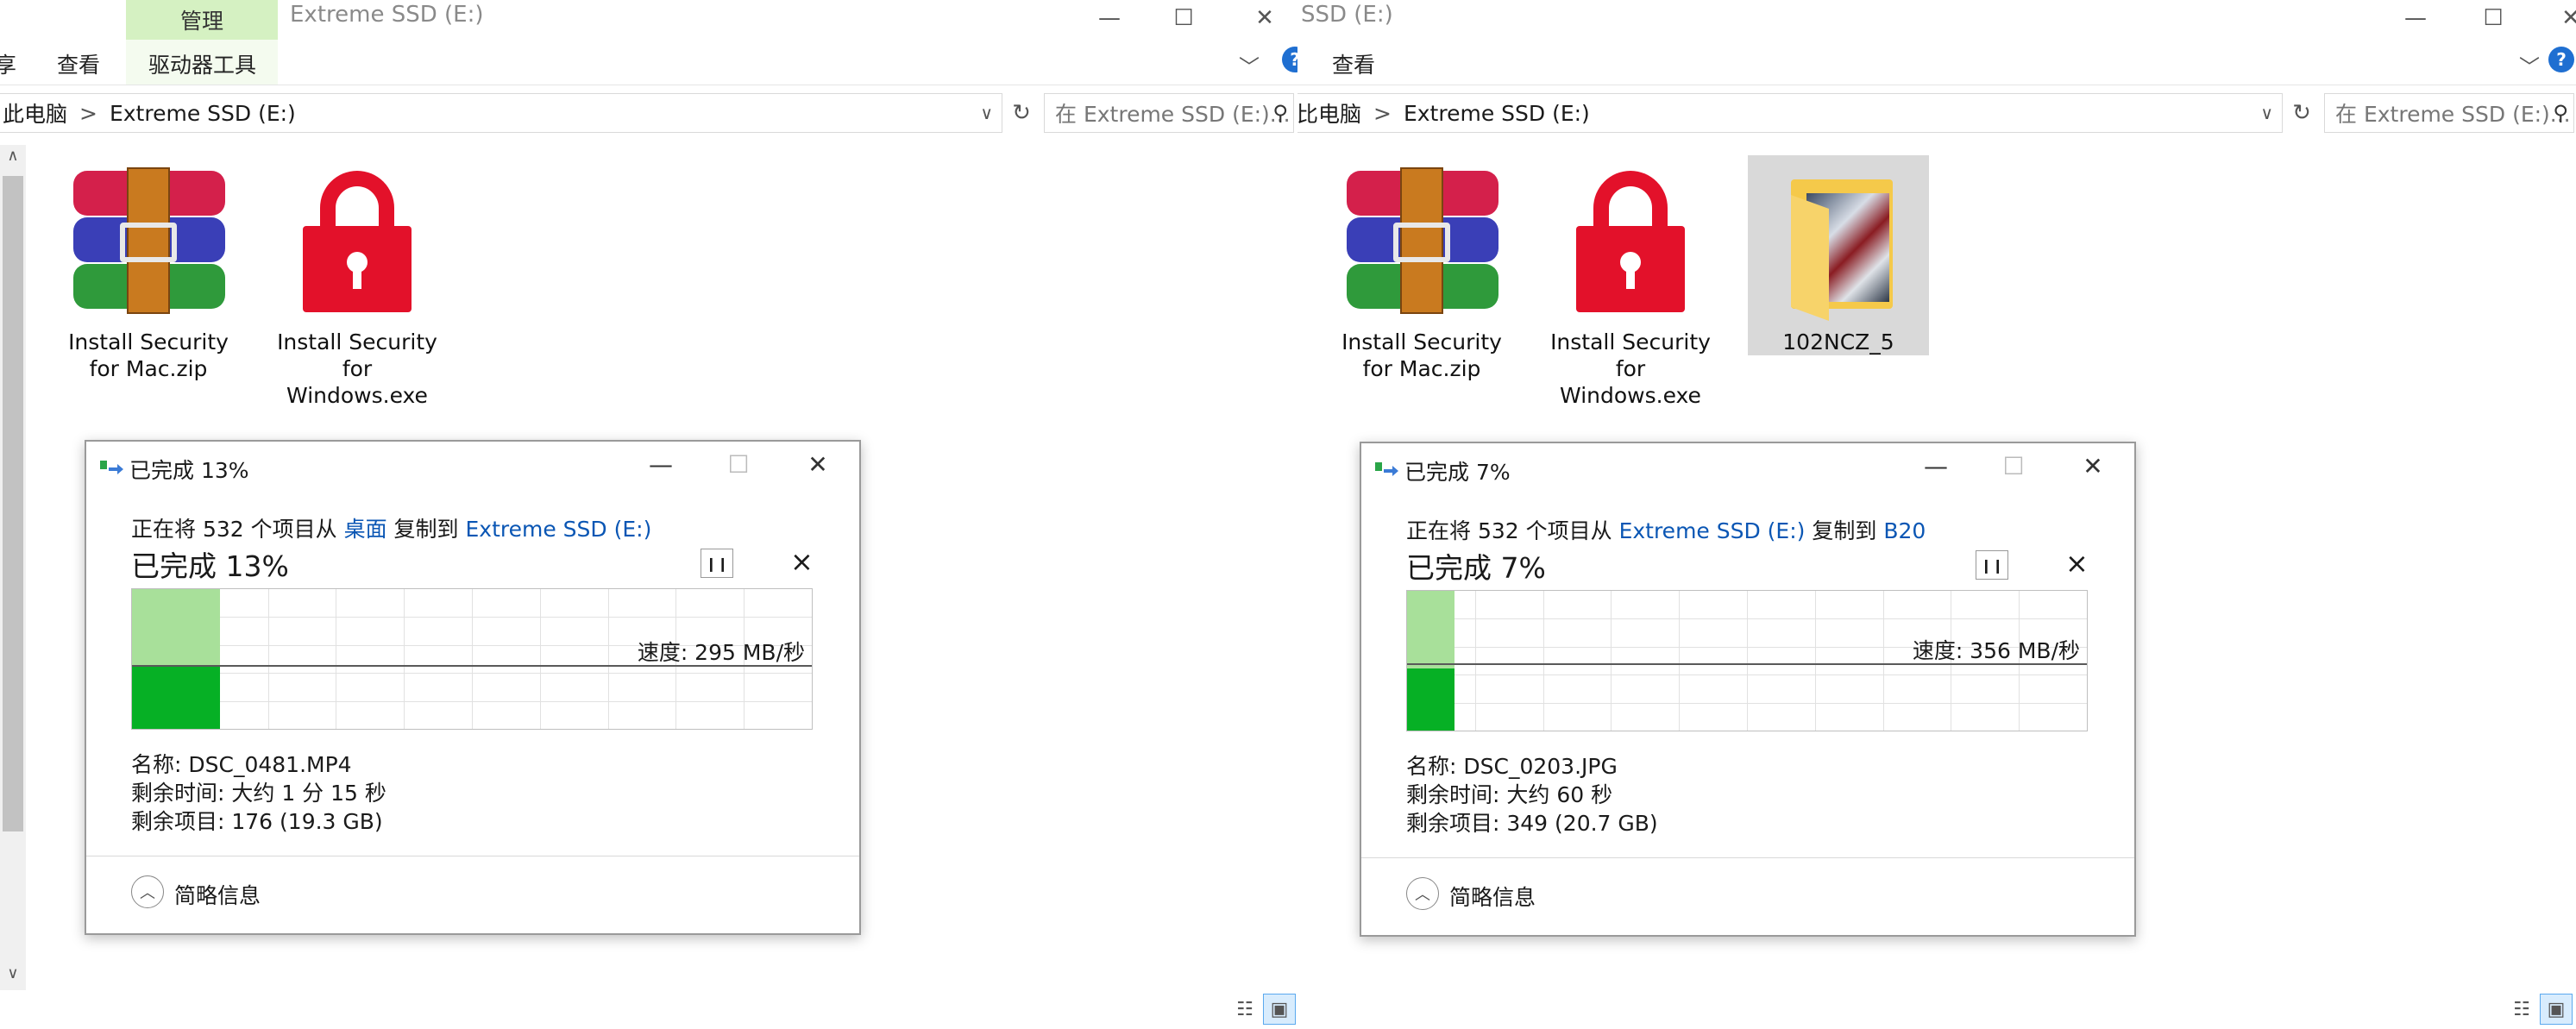 The image size is (2576, 1029). I want to click on copy-description: 正在将 532 个项目从 Extreme SSD (E:) 复制到 B20, so click(1666, 530).